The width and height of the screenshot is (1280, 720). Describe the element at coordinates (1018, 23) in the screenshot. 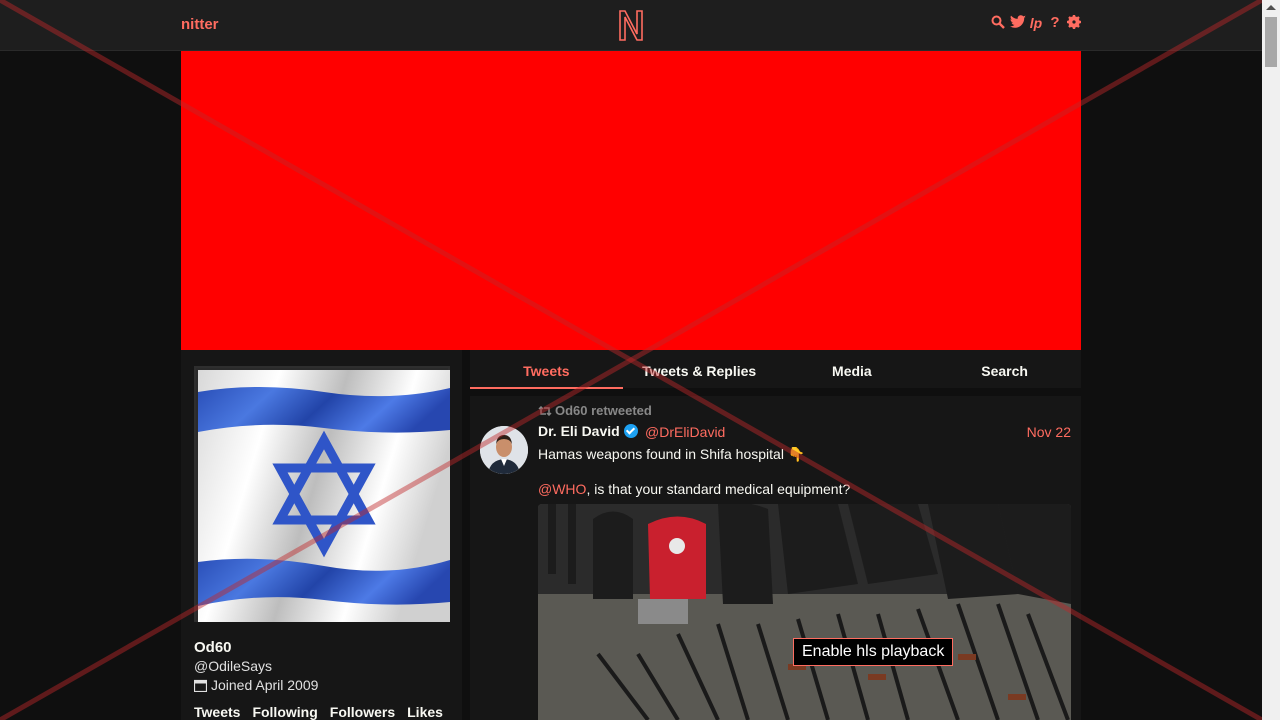

I see `twitter-bird-icon` at that location.